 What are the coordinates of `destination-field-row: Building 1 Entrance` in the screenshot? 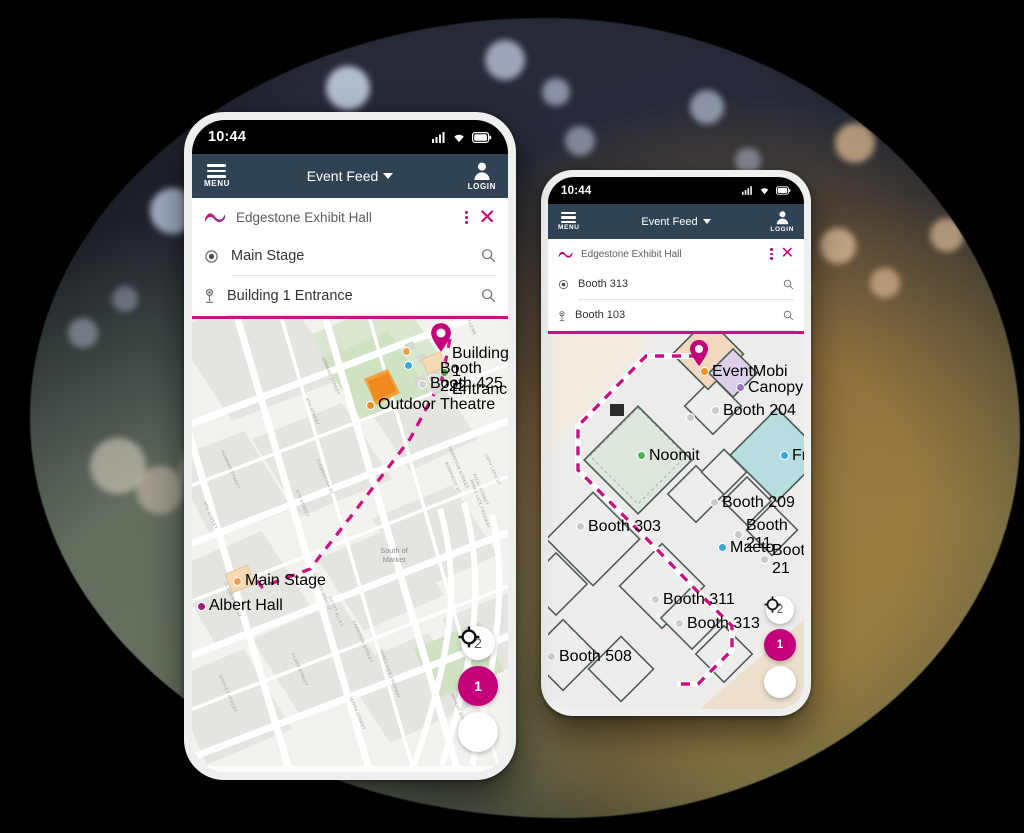 It's located at (350, 296).